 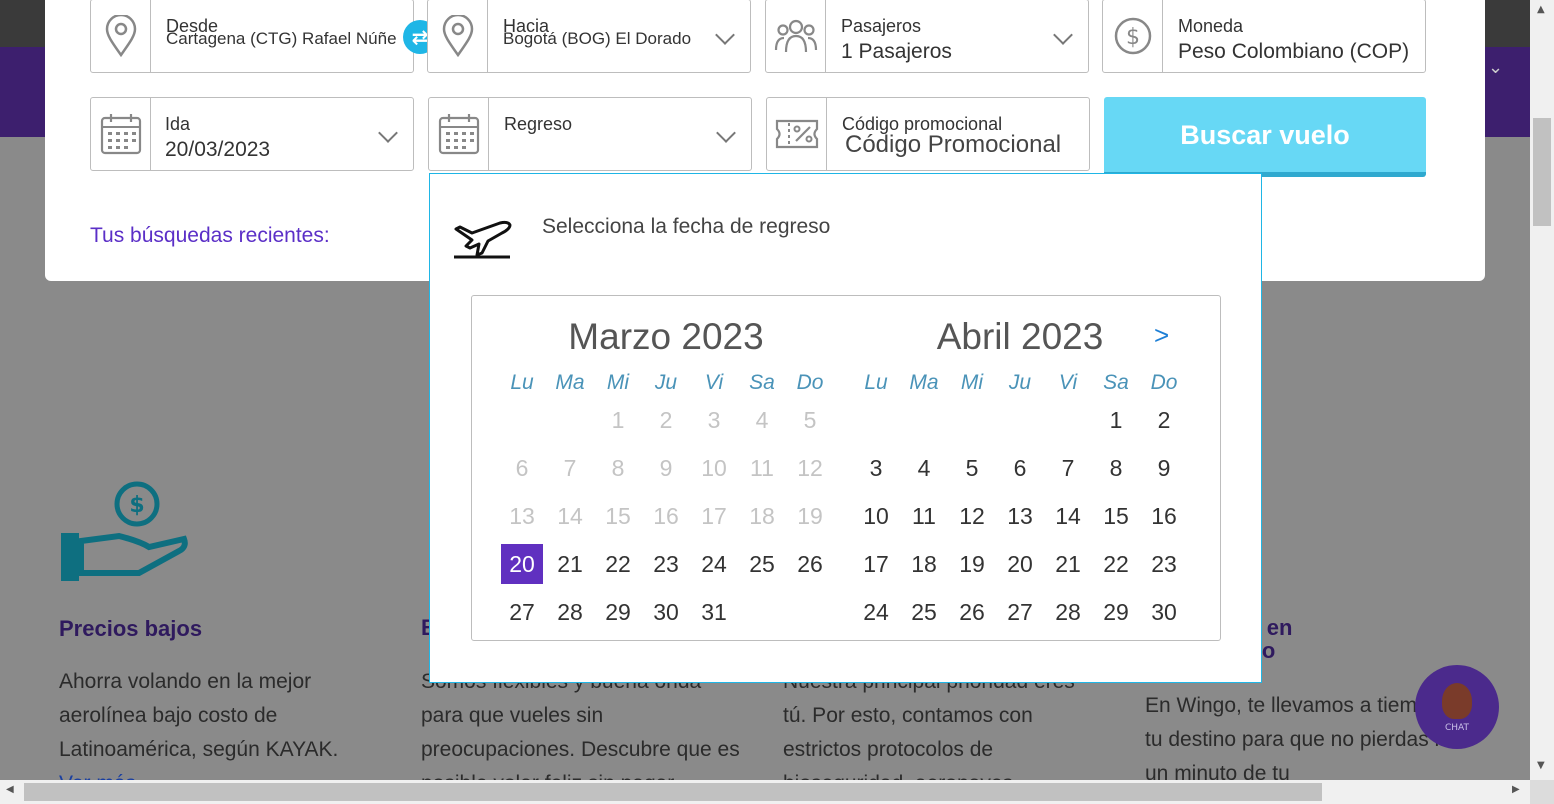 I want to click on calendar-day: 11, so click(x=924, y=516).